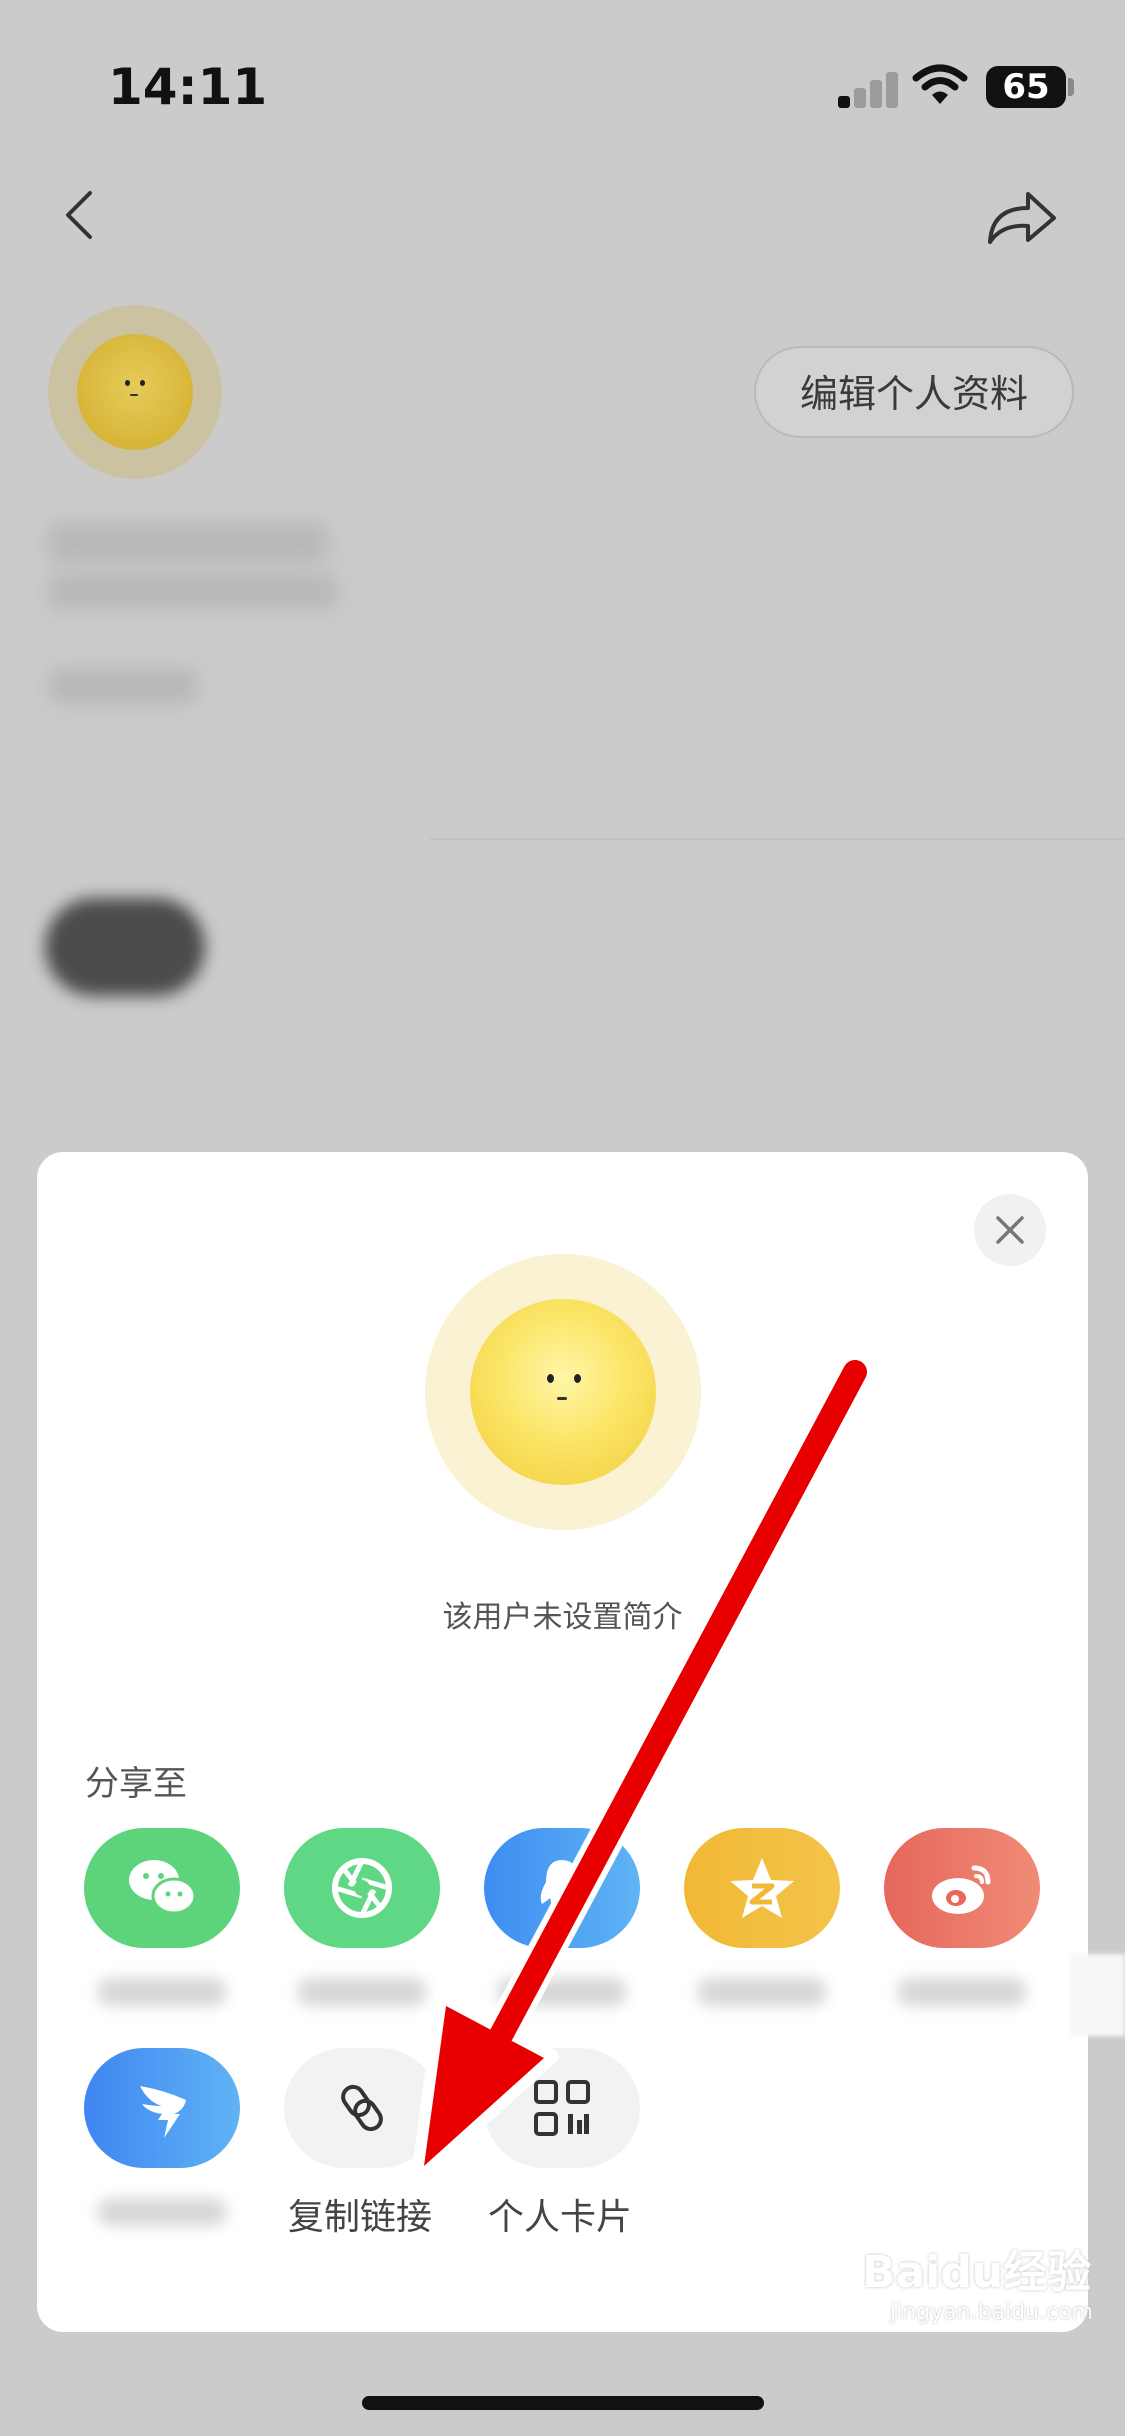  I want to click on watermark-url: jingyan.baidu.com, so click(992, 2312).